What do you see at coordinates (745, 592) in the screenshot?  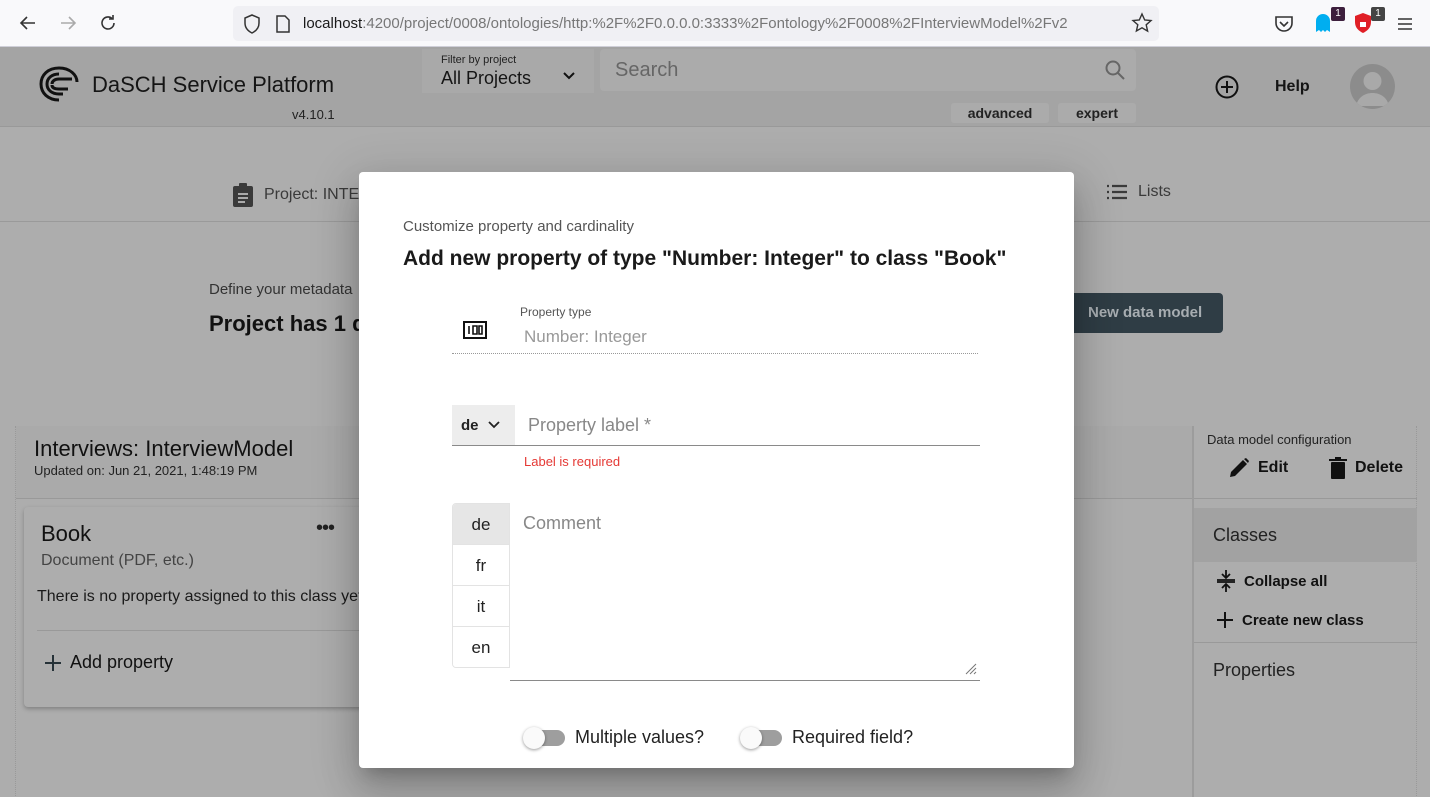 I see `comment-textarea` at bounding box center [745, 592].